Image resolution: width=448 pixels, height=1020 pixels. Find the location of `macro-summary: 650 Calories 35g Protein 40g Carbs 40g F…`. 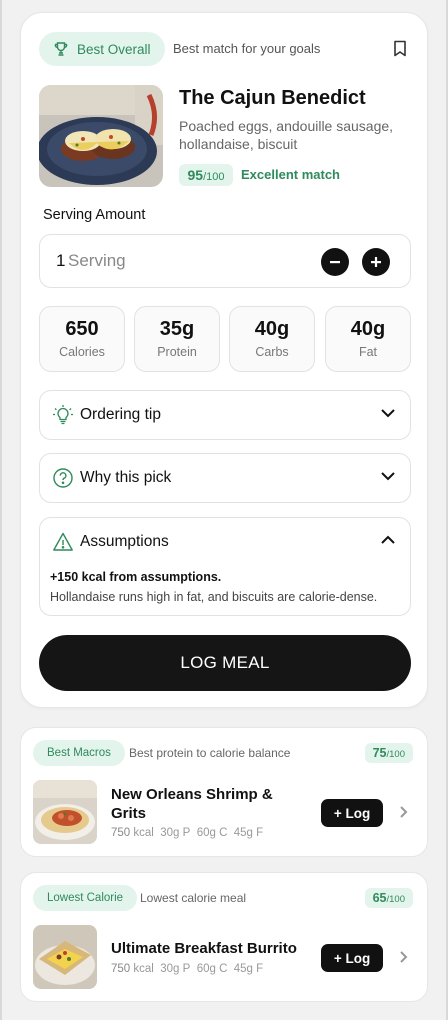

macro-summary: 650 Calories 35g Protein 40g Carbs 40g F… is located at coordinates (225, 339).